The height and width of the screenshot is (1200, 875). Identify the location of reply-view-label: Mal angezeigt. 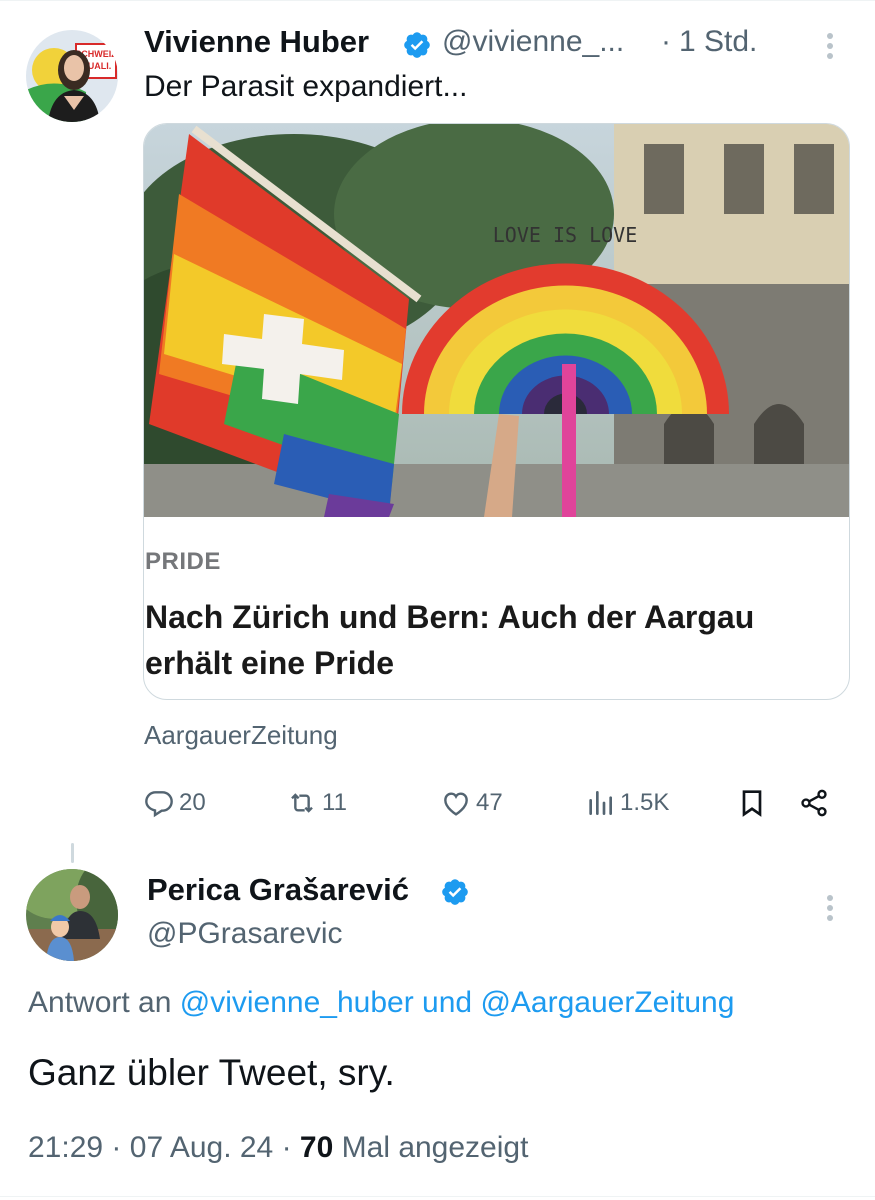
(435, 1147).